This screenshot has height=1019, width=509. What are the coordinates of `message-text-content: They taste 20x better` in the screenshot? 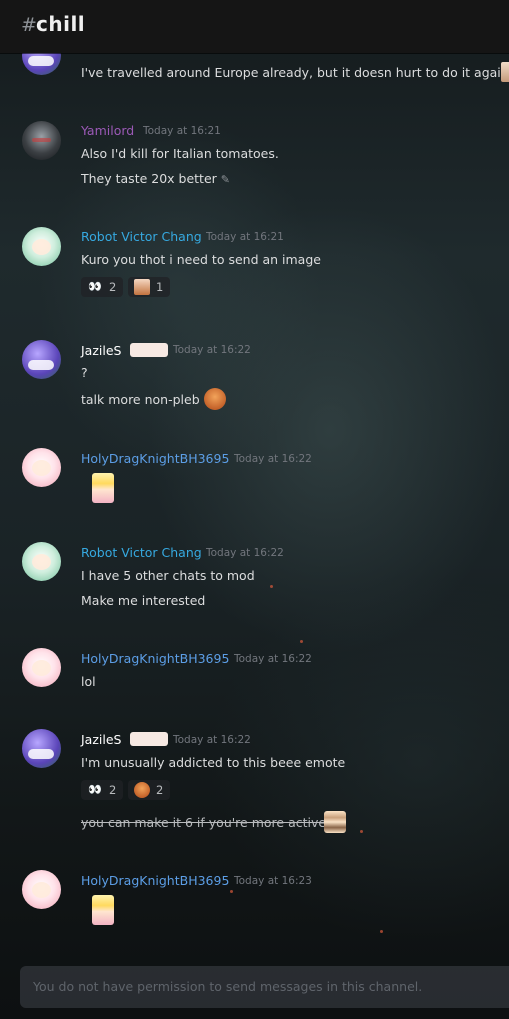 It's located at (149, 178).